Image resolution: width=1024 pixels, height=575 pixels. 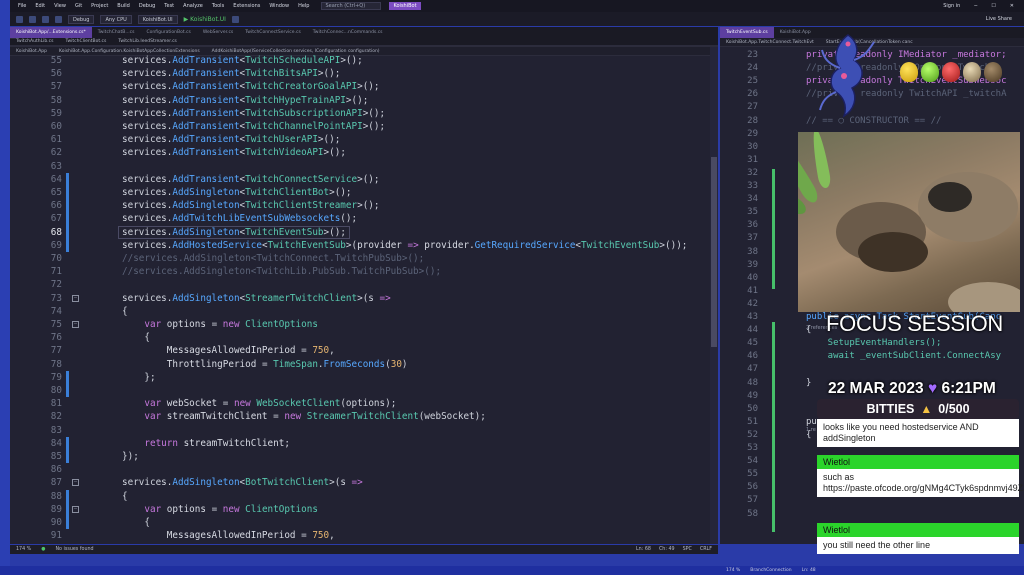 I want to click on menu-item-help: Help, so click(x=303, y=6).